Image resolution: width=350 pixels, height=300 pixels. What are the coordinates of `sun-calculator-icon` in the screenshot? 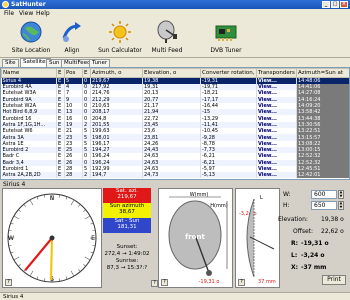 It's located at (120, 32).